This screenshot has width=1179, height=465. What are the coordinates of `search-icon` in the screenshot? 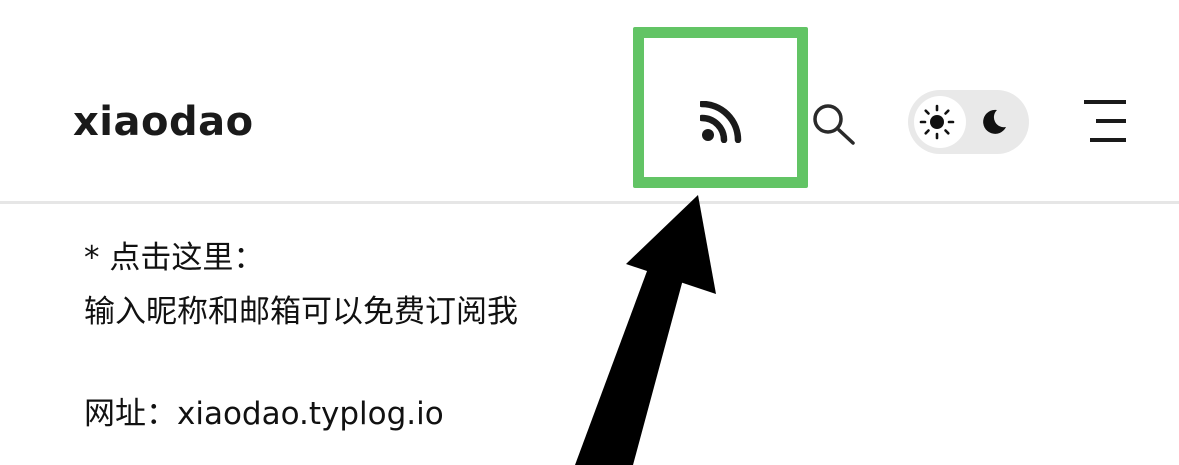 It's located at (834, 124).